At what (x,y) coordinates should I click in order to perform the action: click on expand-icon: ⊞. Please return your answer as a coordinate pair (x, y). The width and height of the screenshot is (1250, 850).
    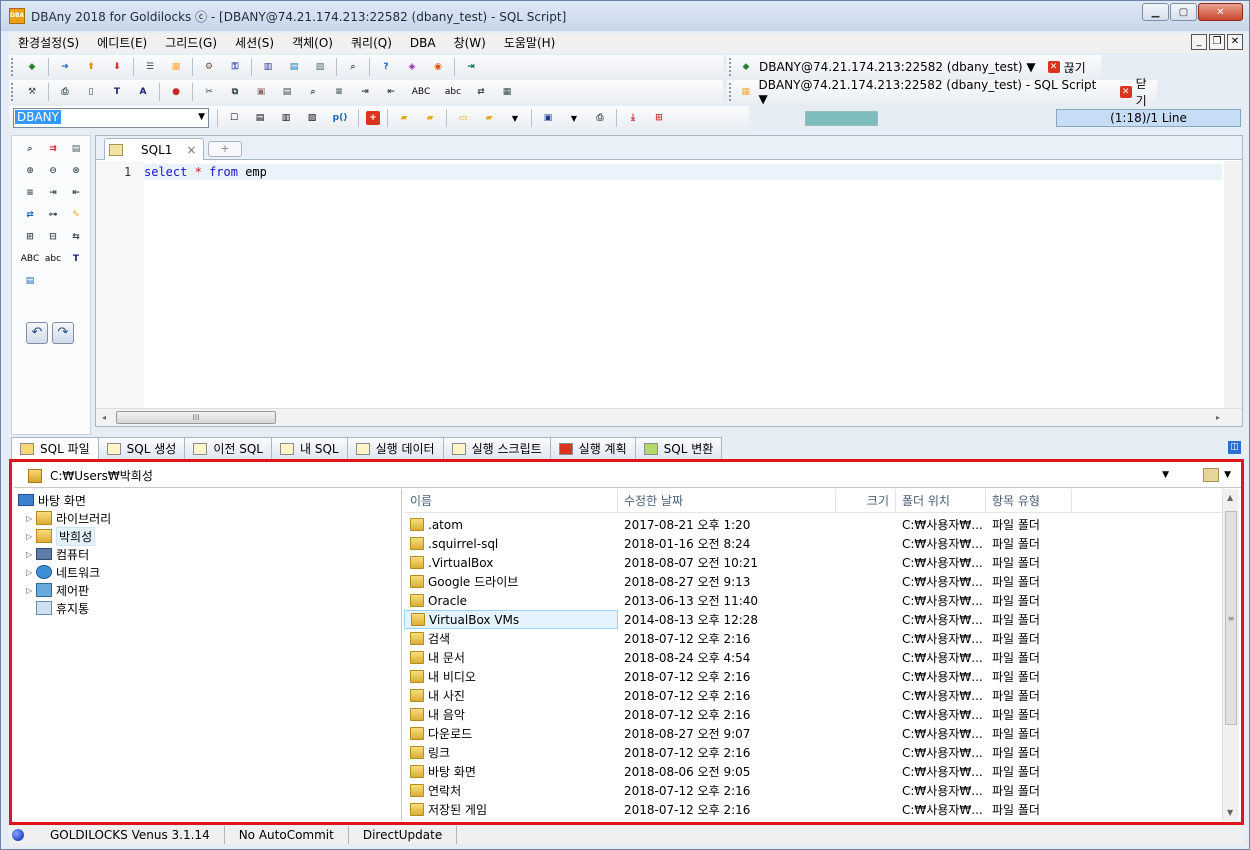
    Looking at the image, I should click on (30, 237).